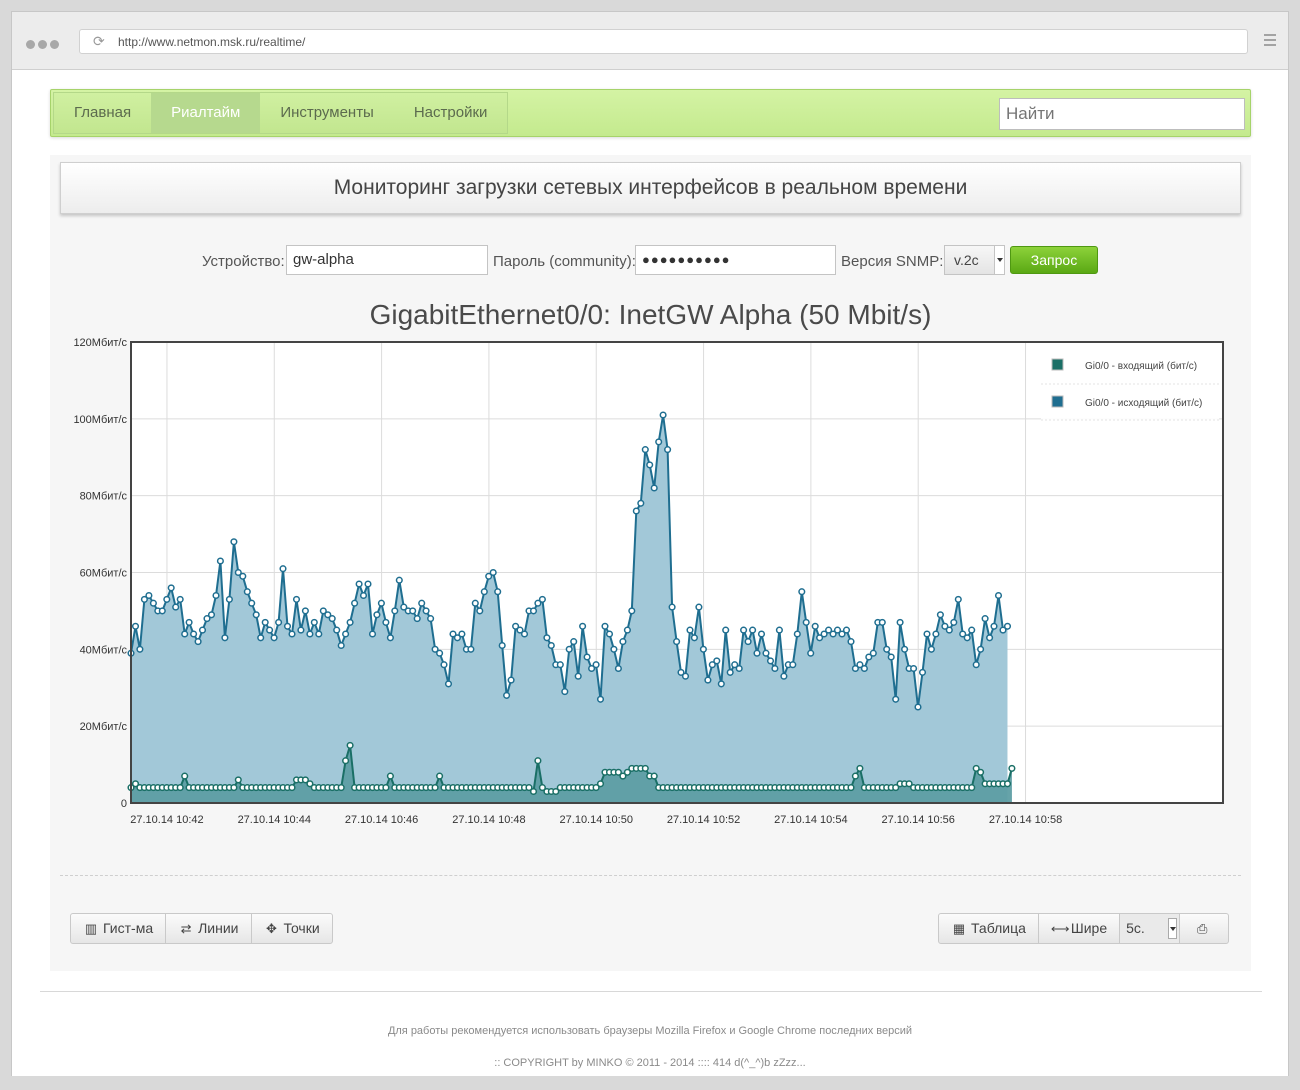 The height and width of the screenshot is (1090, 1300). Describe the element at coordinates (387, 260) in the screenshot. I see `device-input: gw-alpha` at that location.